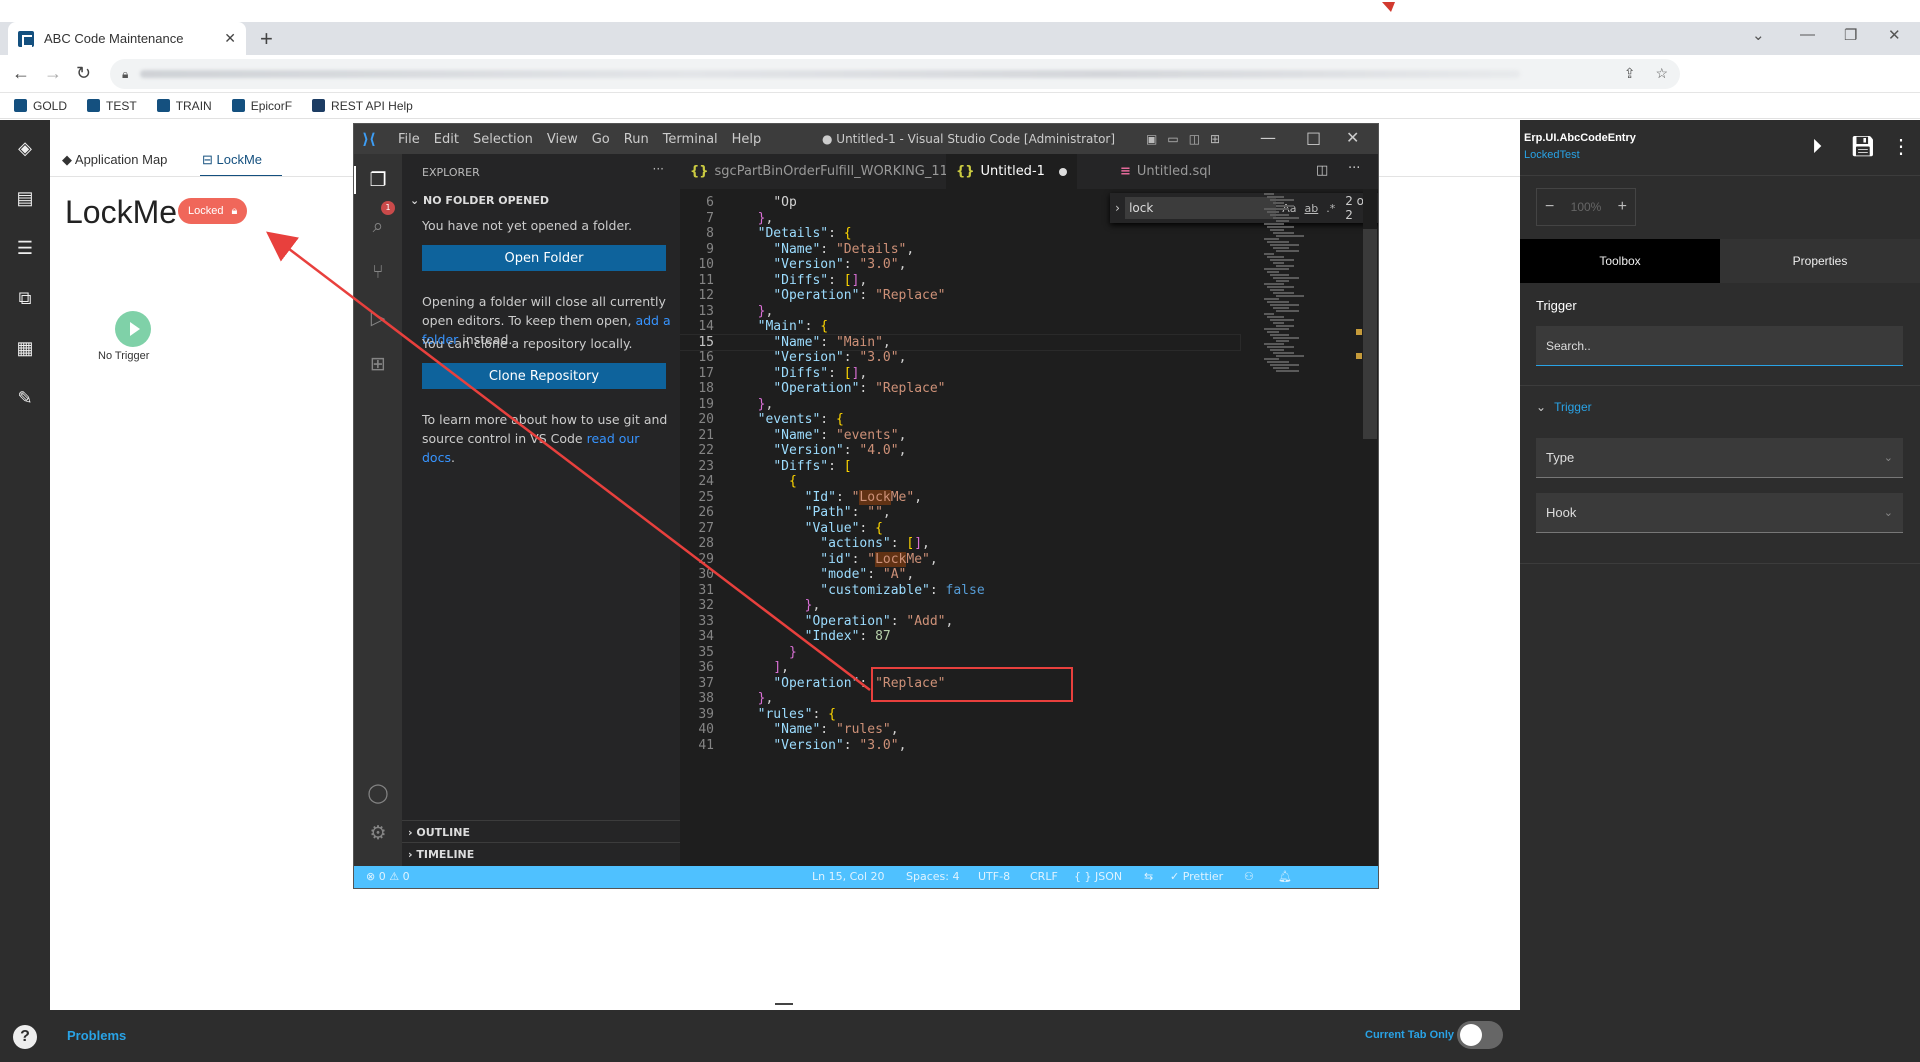 The width and height of the screenshot is (1920, 1062). Describe the element at coordinates (1901, 147) in the screenshot. I see `more-menu-icon: ⋮` at that location.